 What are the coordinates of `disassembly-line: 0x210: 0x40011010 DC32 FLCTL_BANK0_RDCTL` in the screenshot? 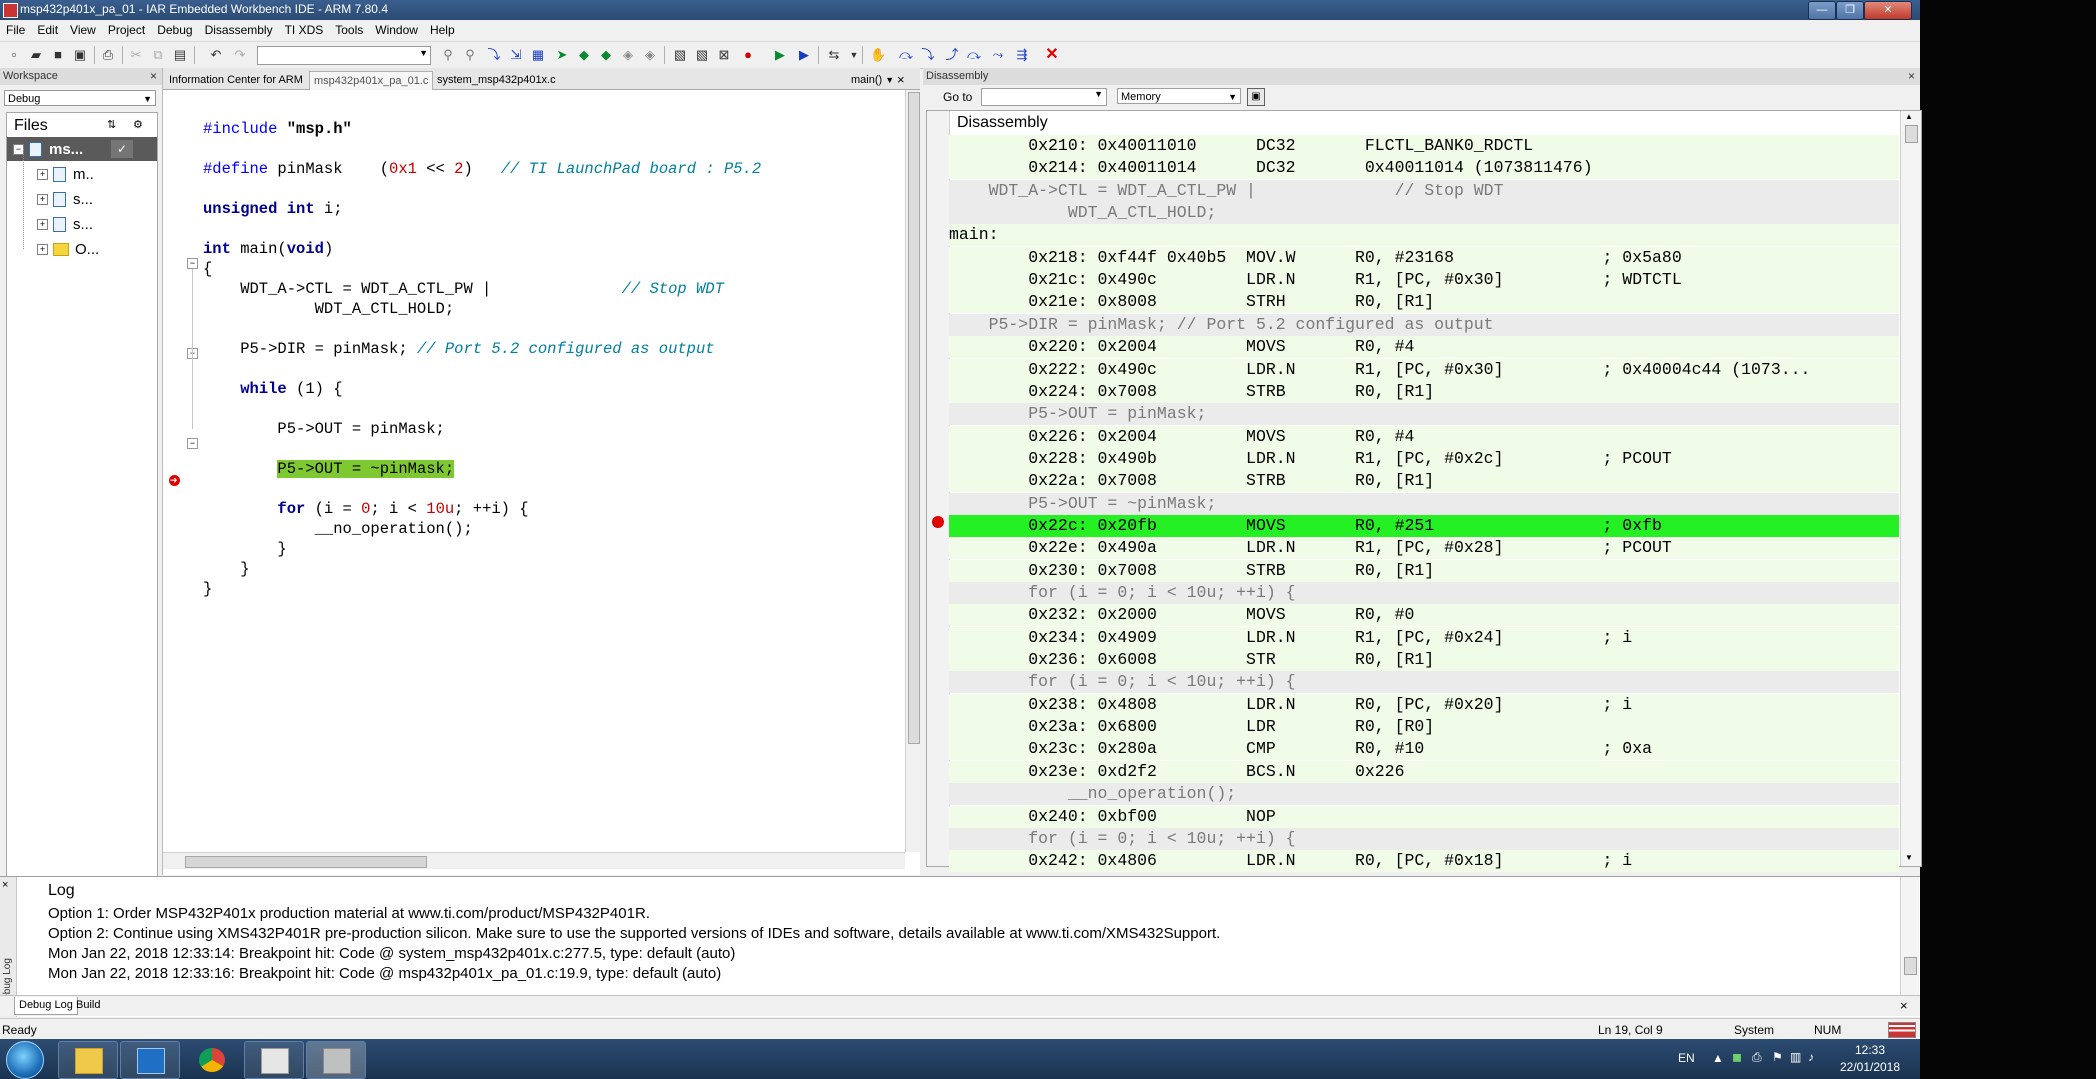 It's located at (1424, 146).